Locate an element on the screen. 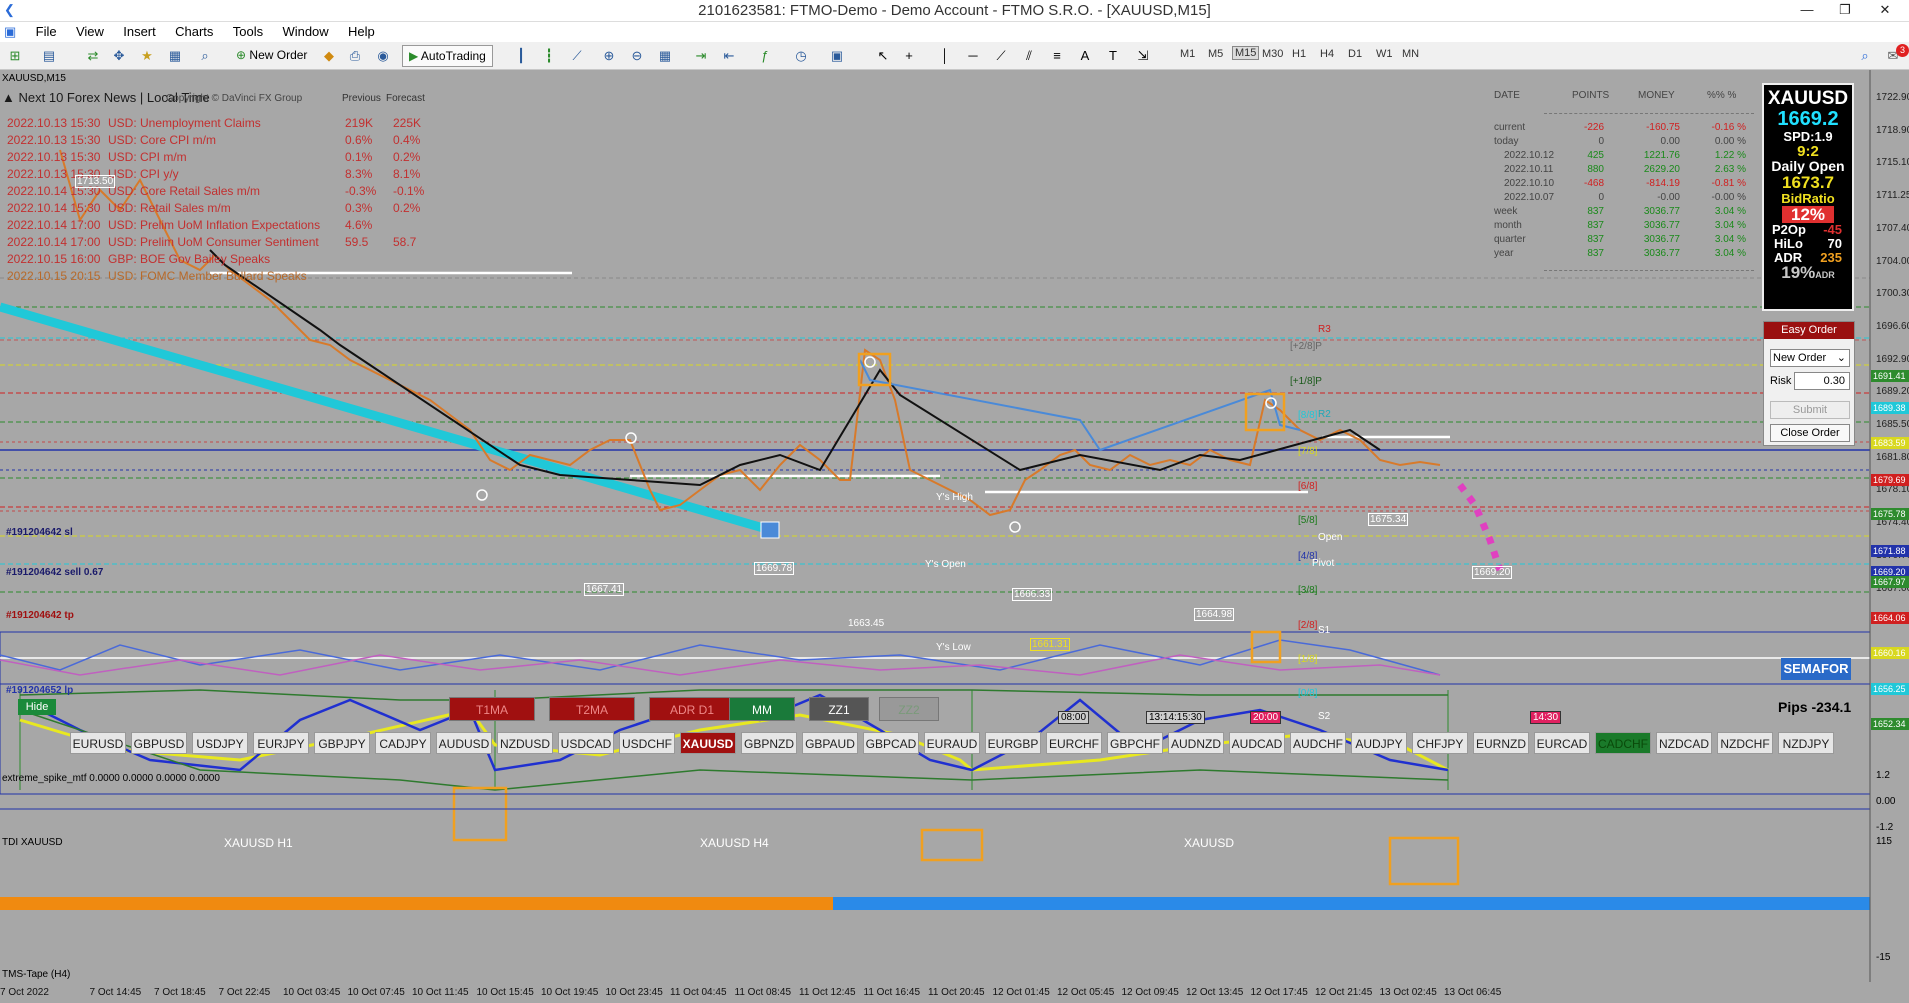  semafor-button: SEMAFOR is located at coordinates (1816, 669).